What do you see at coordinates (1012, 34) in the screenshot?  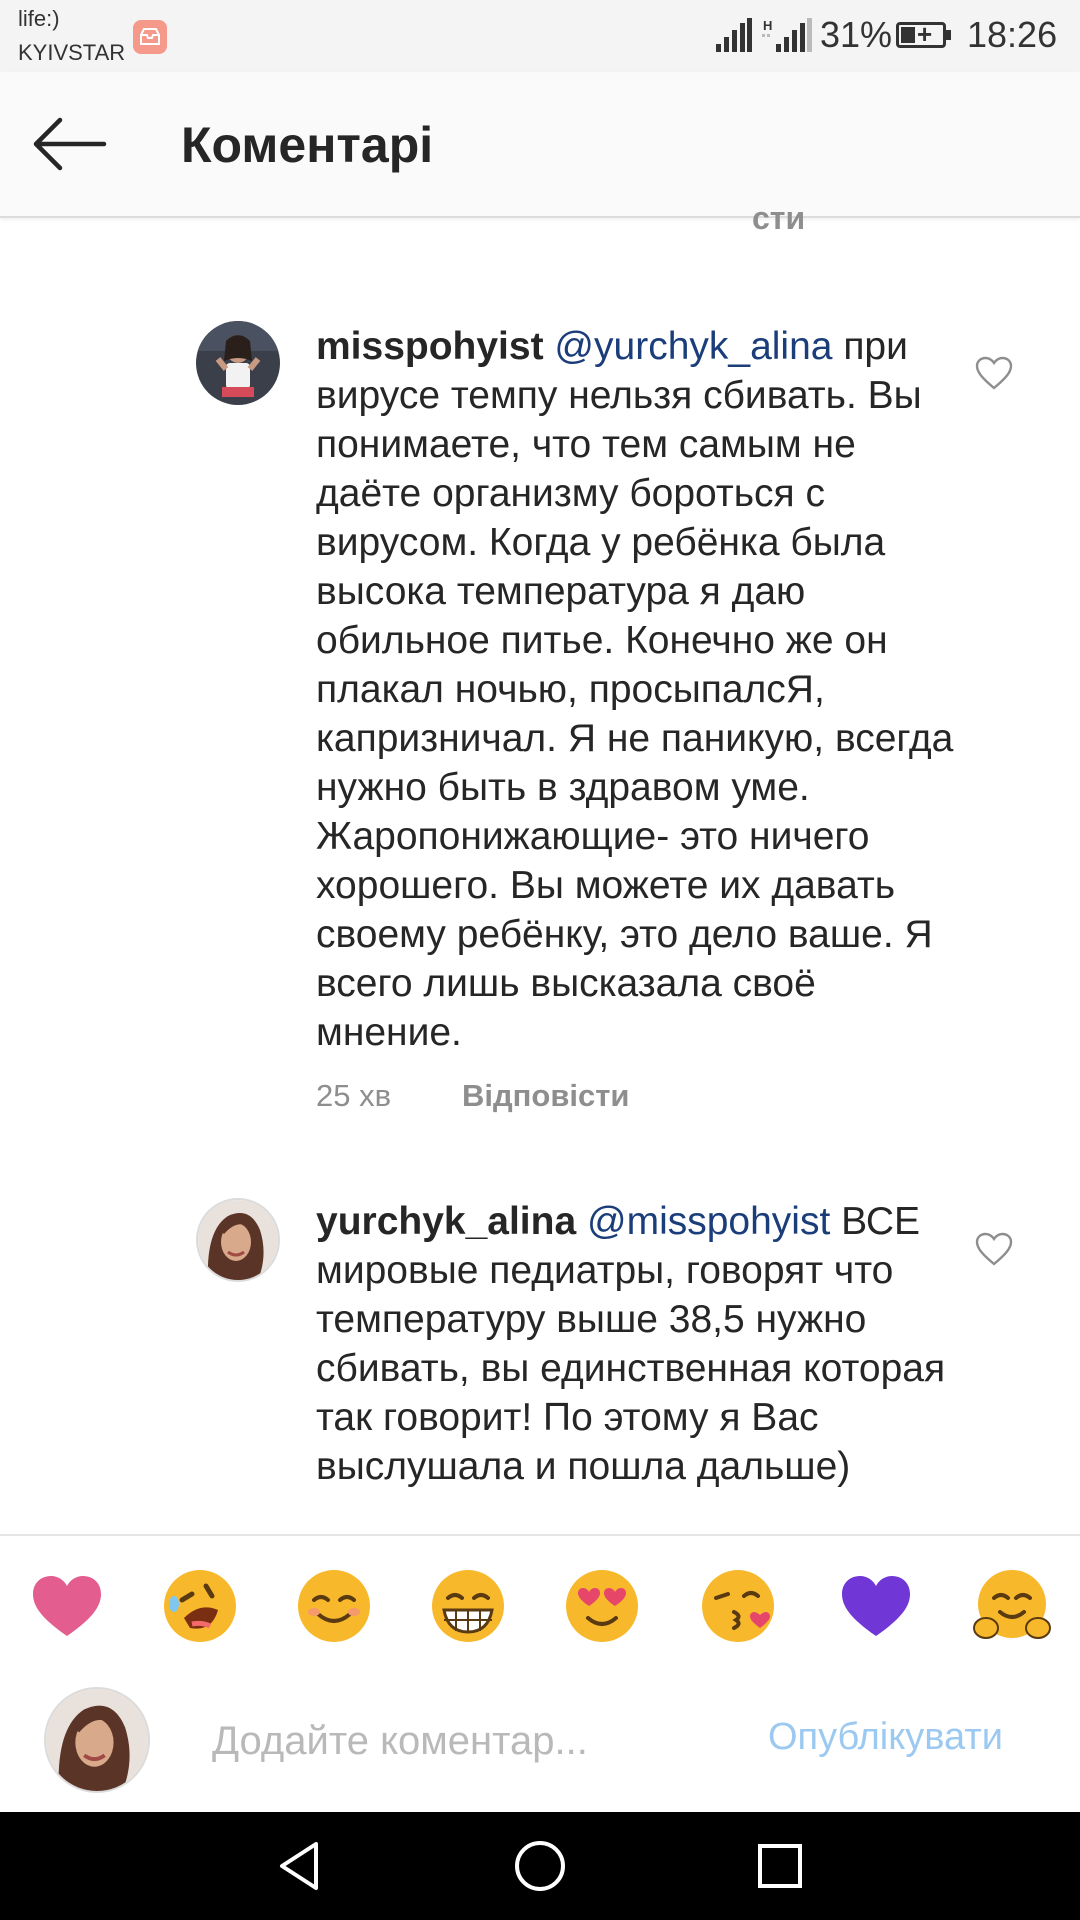 I see `clock: 18:26` at bounding box center [1012, 34].